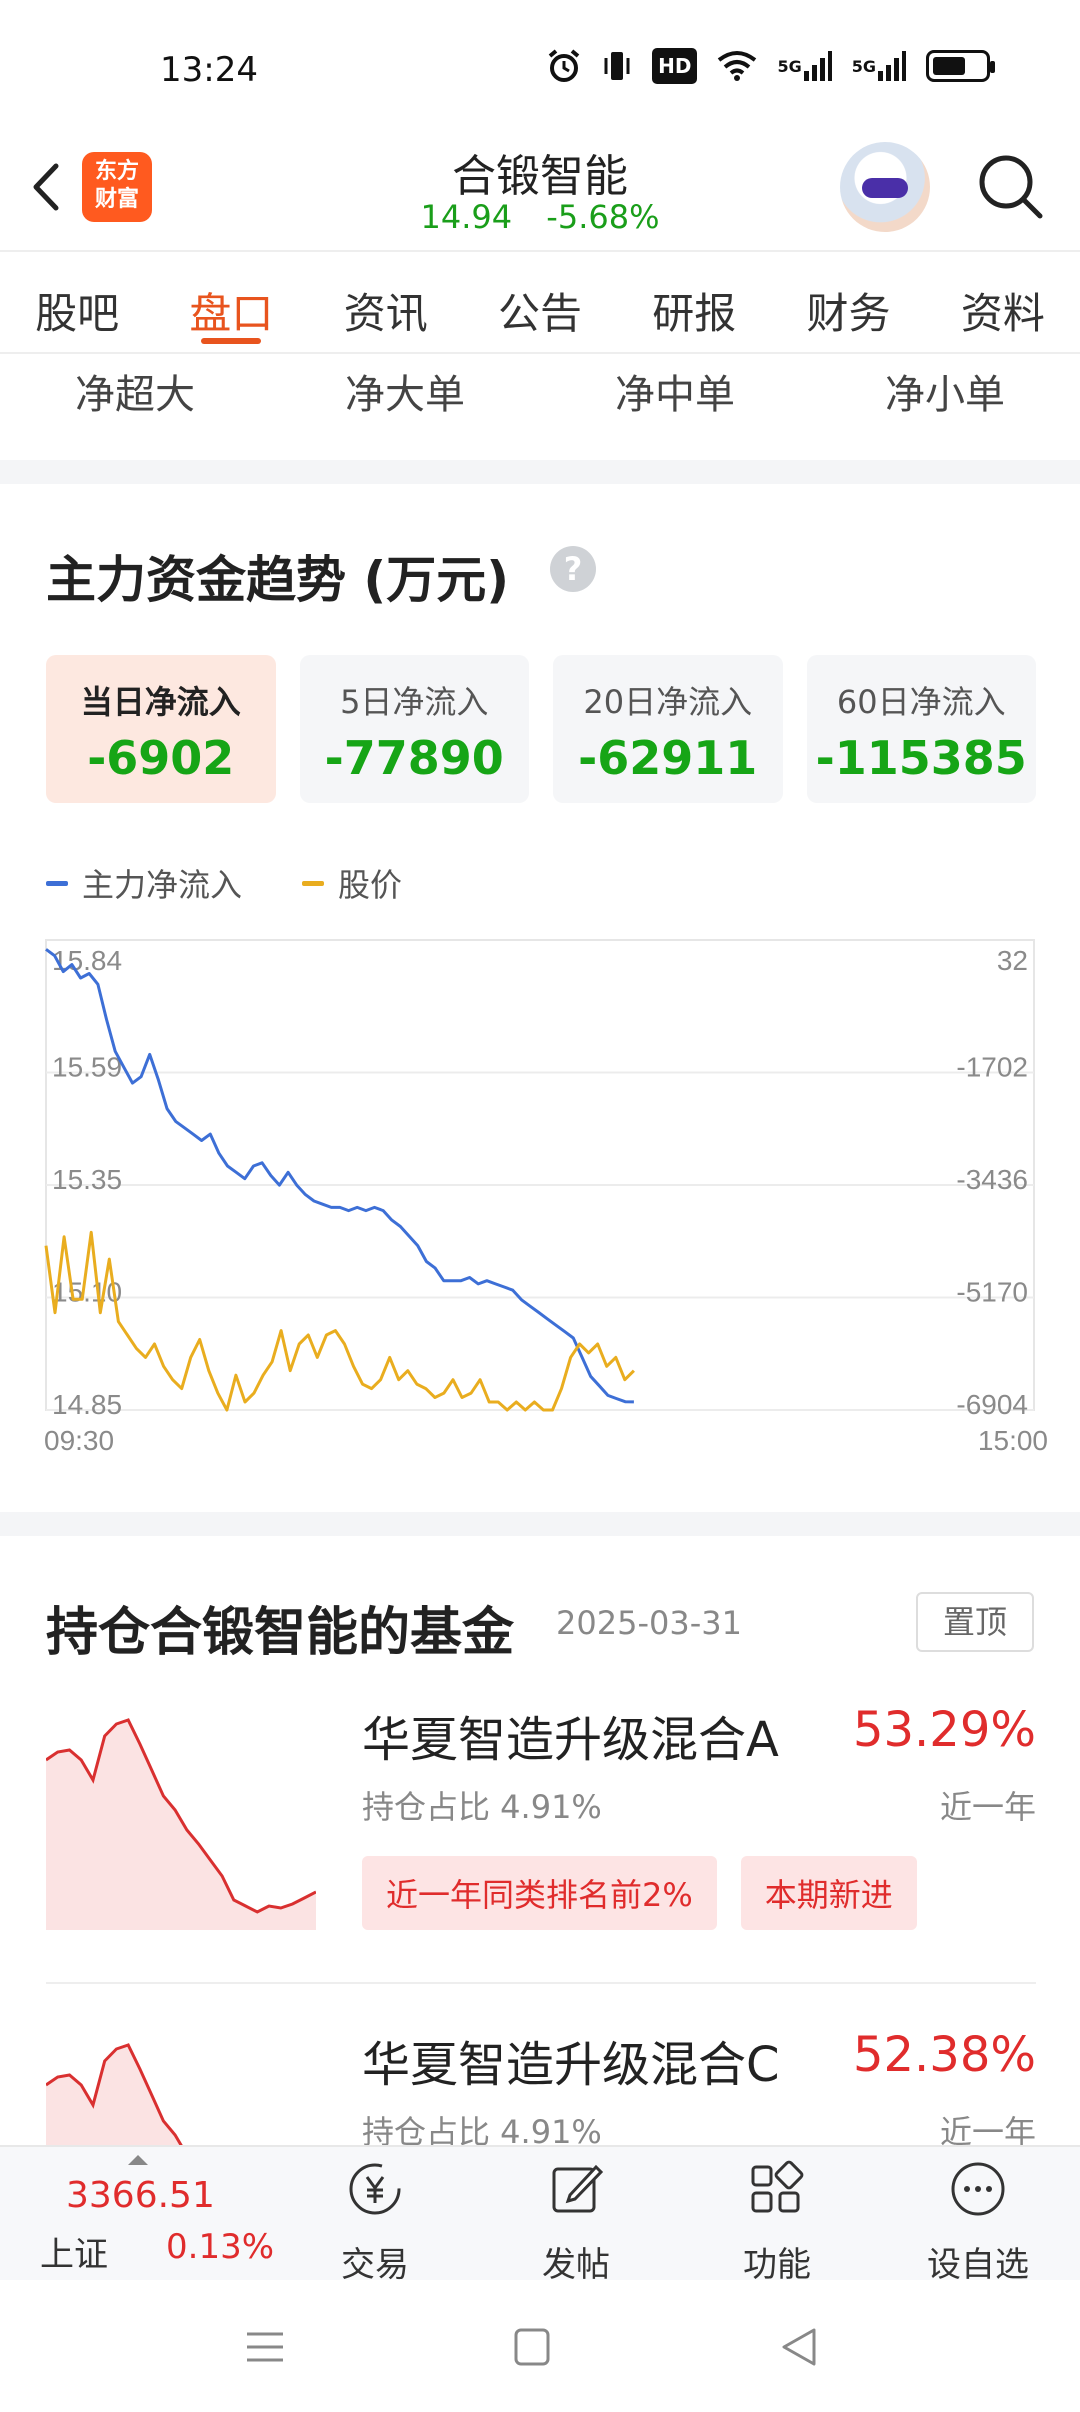 This screenshot has height=2412, width=1080. I want to click on right-axis-tick: 32, so click(1012, 960).